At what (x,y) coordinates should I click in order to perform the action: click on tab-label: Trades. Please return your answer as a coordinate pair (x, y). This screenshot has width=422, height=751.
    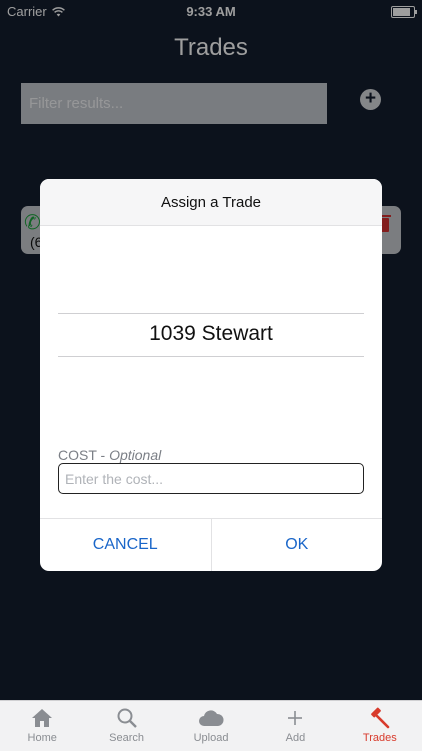
    Looking at the image, I should click on (379, 738).